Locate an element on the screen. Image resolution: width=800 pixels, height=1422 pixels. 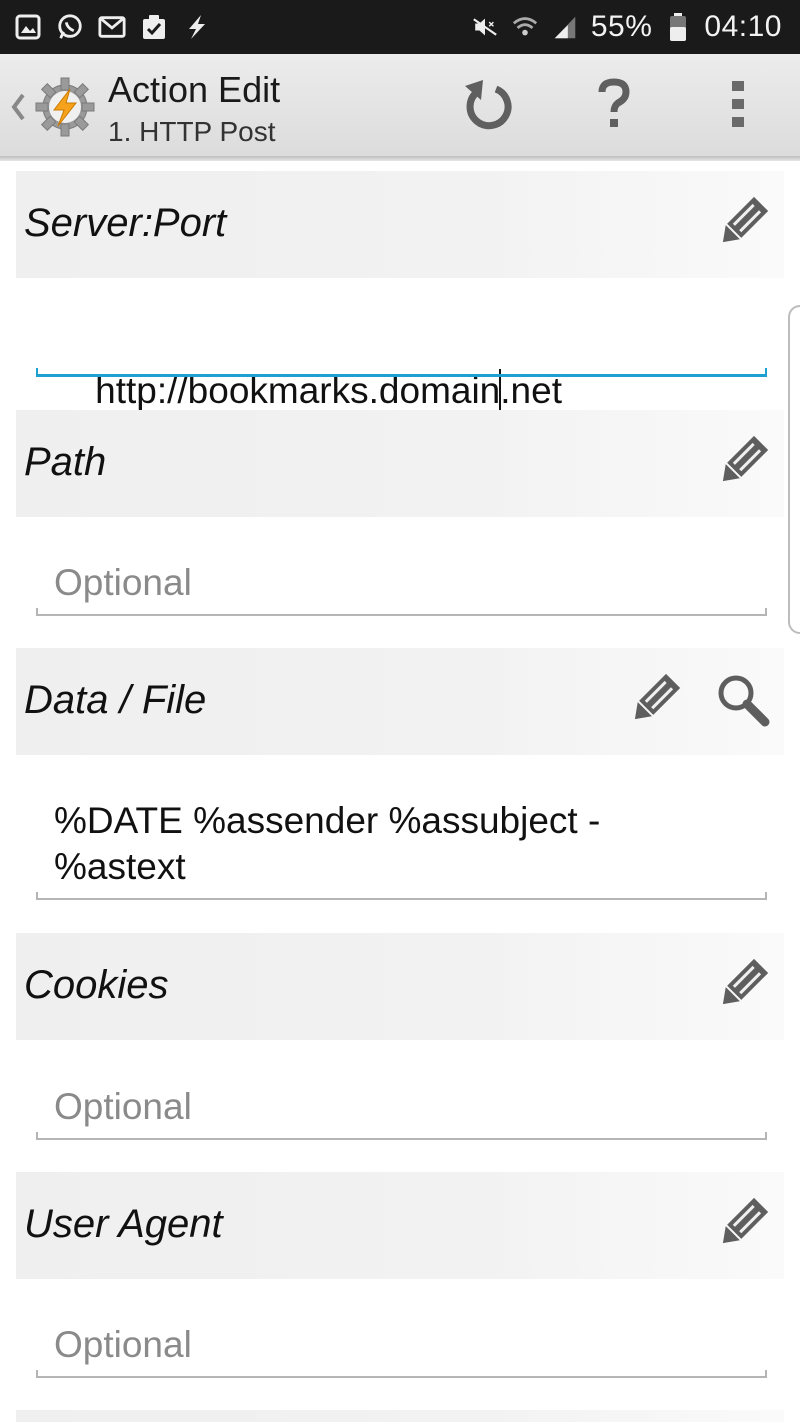
action-bar-shadow is located at coordinates (400, 158).